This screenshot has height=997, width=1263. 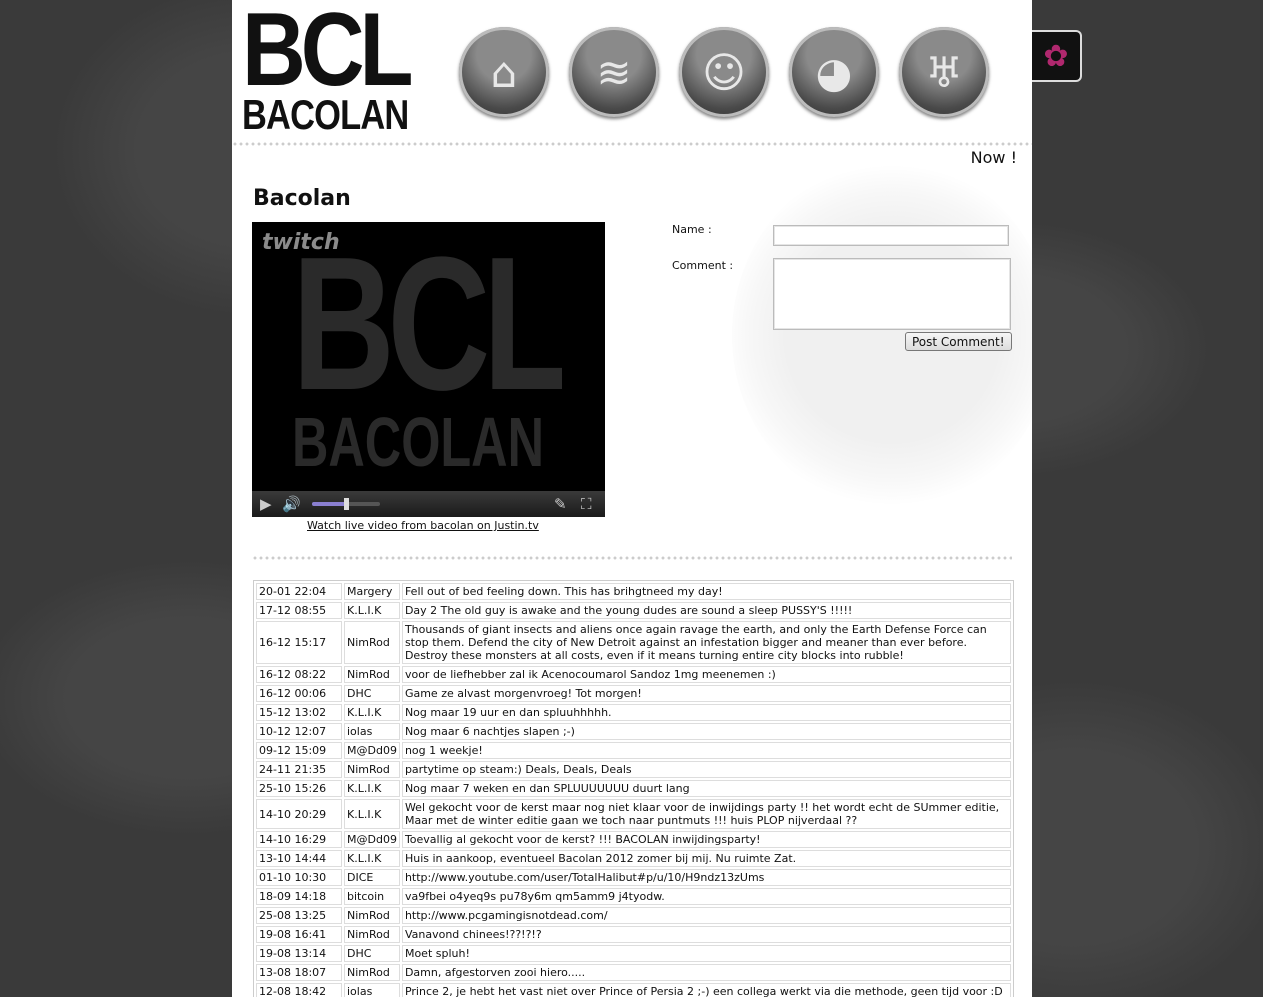 I want to click on volume-icon: 🔊, so click(x=291, y=504).